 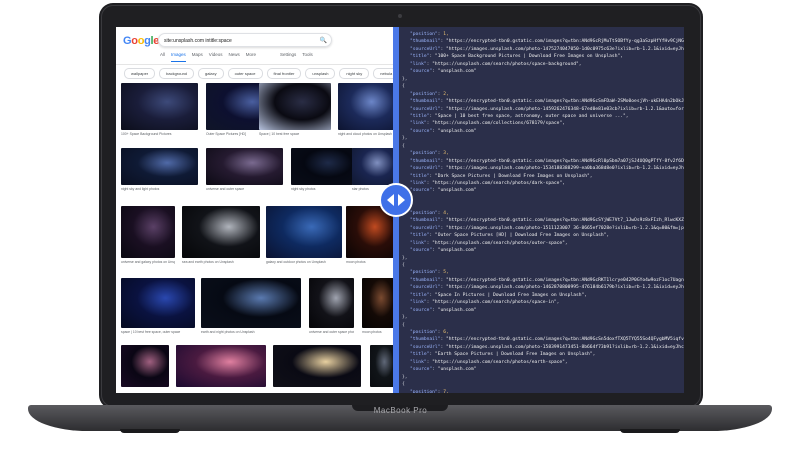 I want to click on image-caption: universe and outer space, so click(x=225, y=189).